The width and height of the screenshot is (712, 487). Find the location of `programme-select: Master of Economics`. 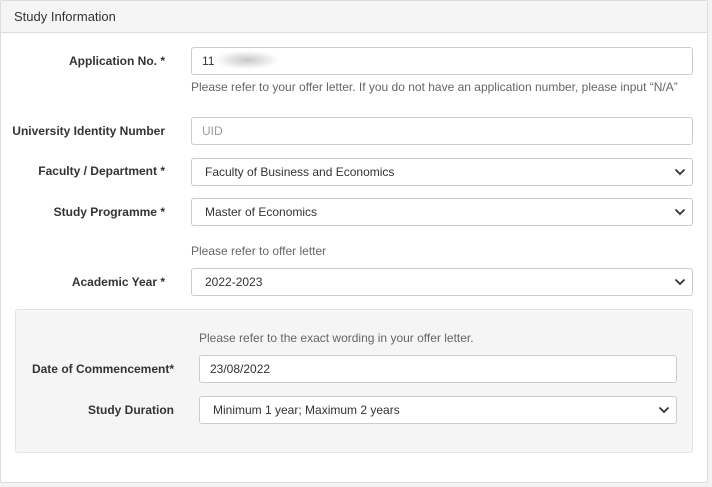

programme-select: Master of Economics is located at coordinates (442, 212).